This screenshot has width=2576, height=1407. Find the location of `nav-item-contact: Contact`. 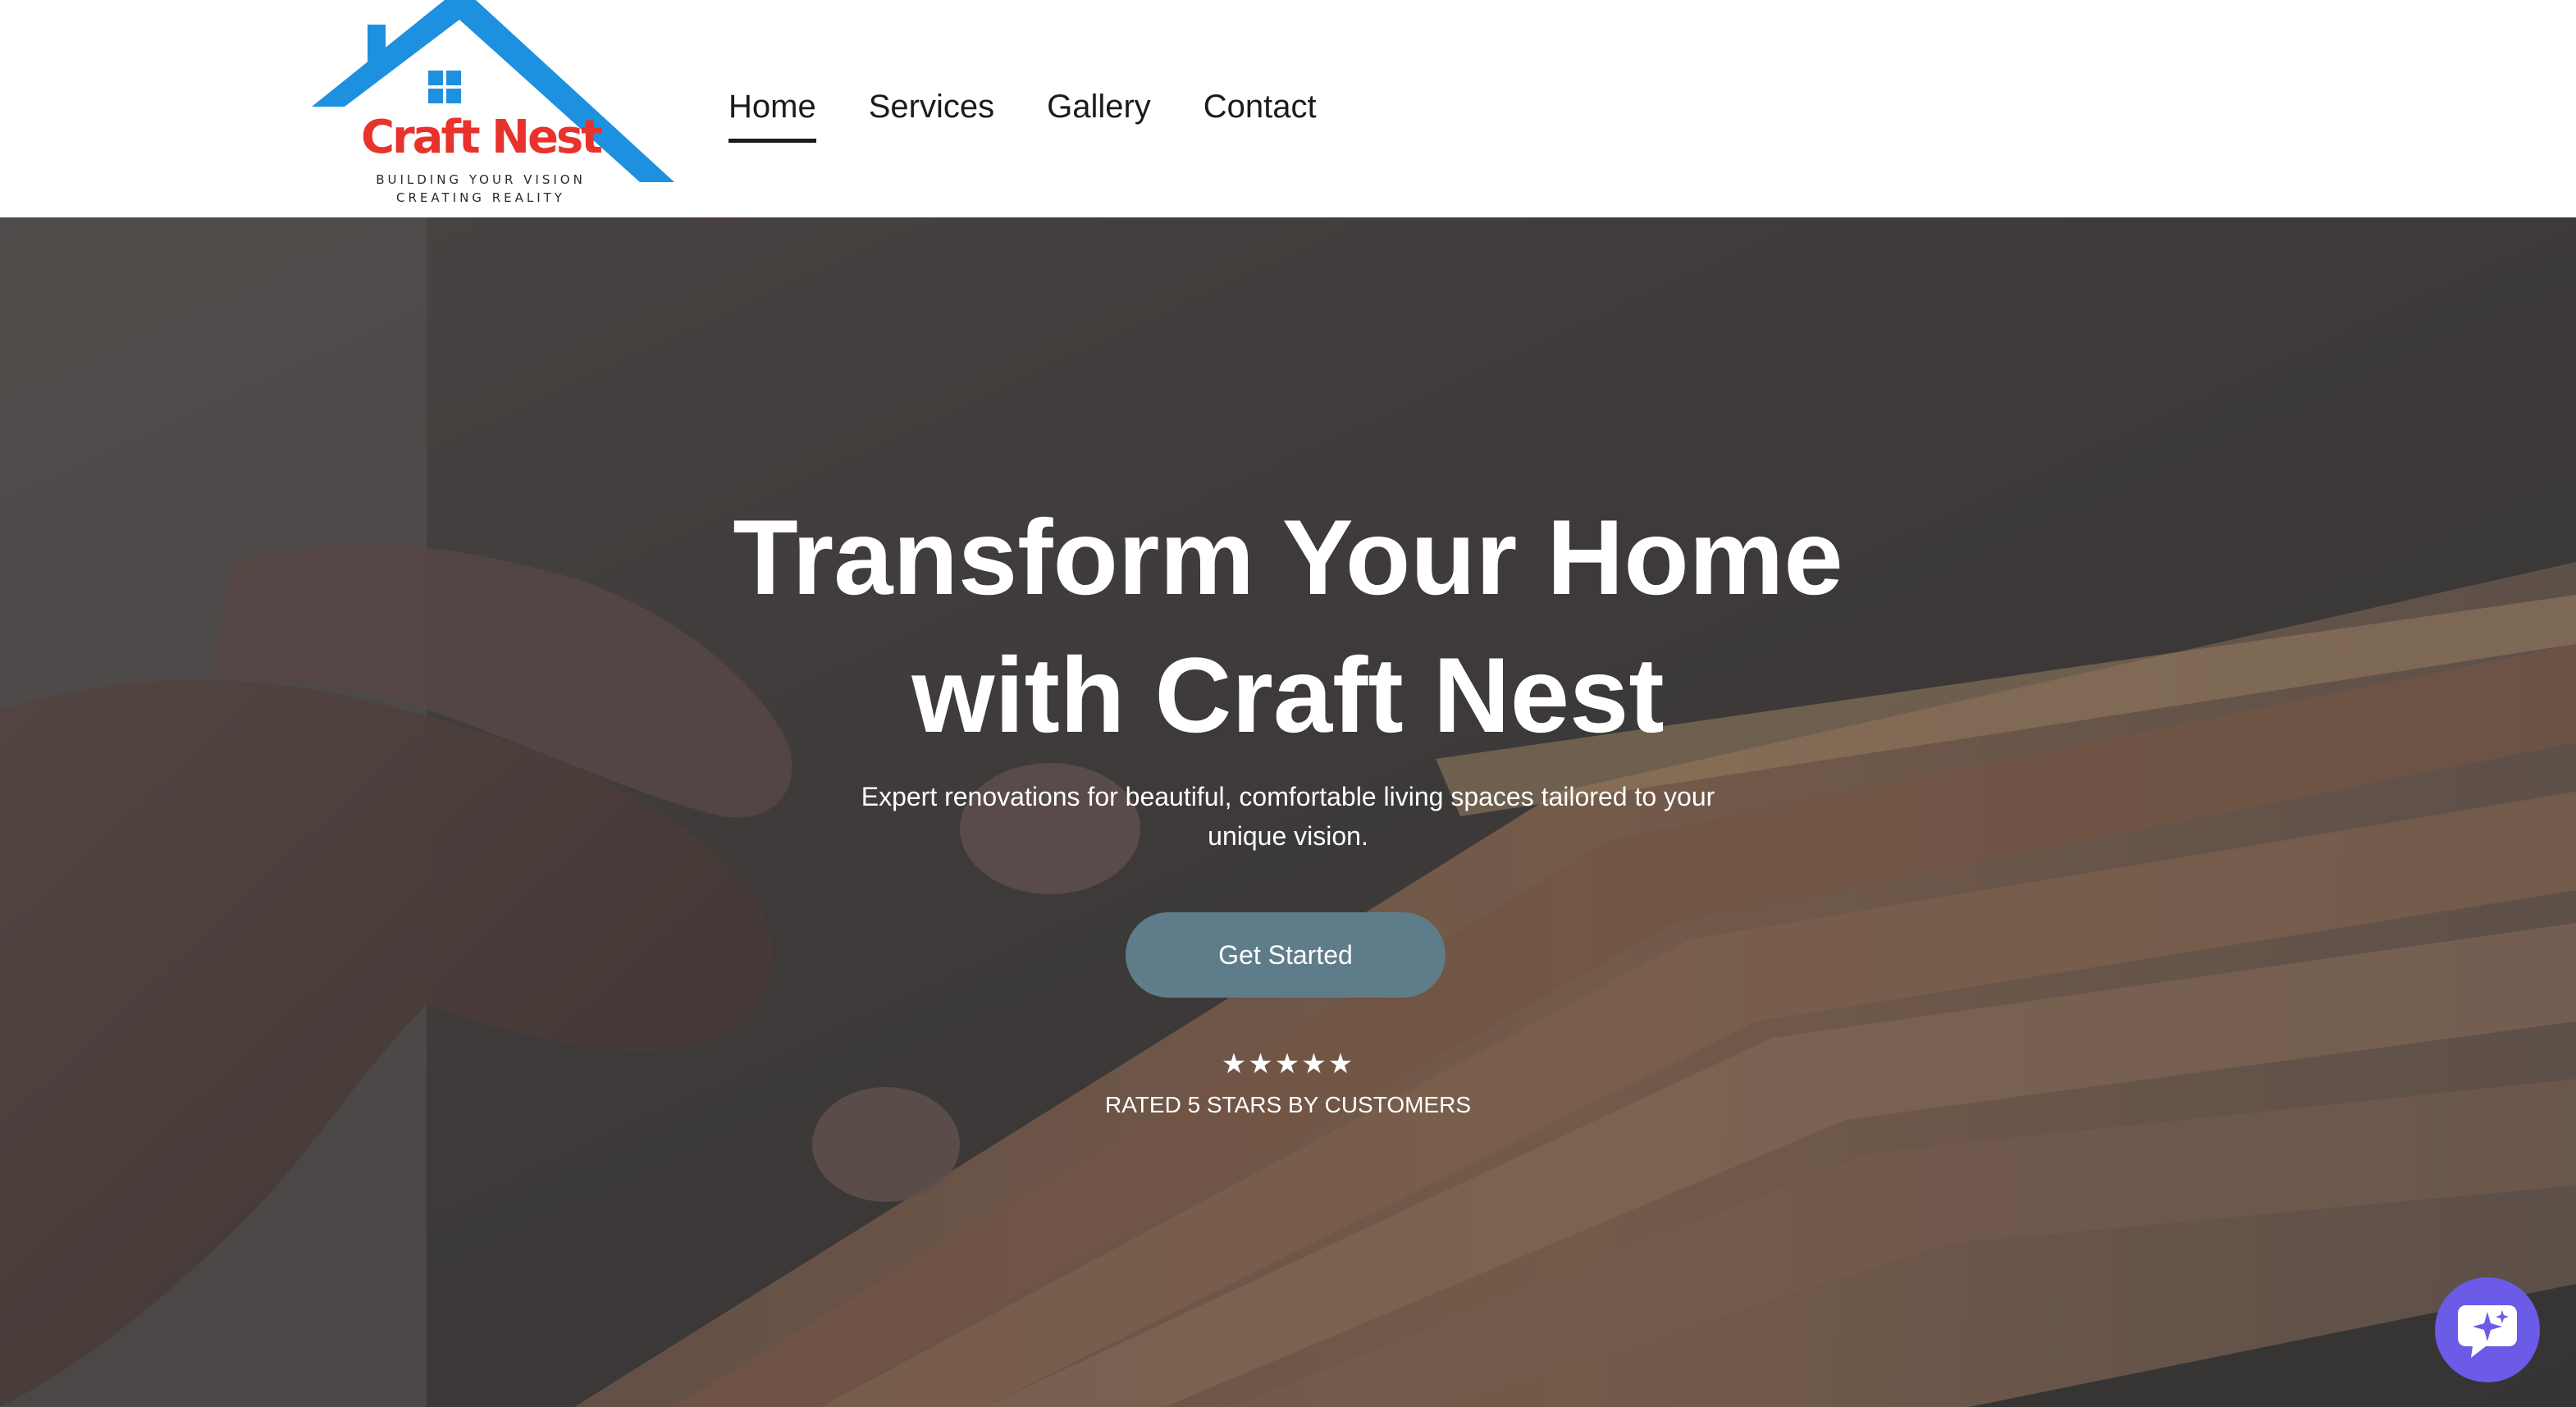

nav-item-contact: Contact is located at coordinates (1261, 110).